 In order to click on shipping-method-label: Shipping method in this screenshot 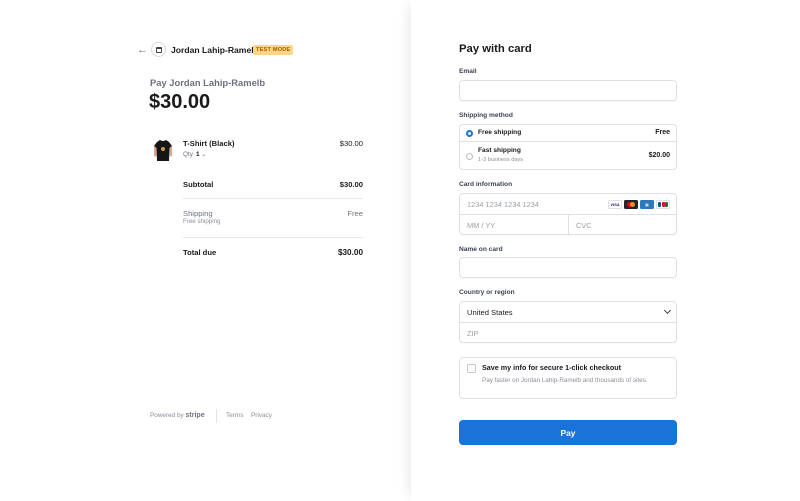, I will do `click(486, 115)`.